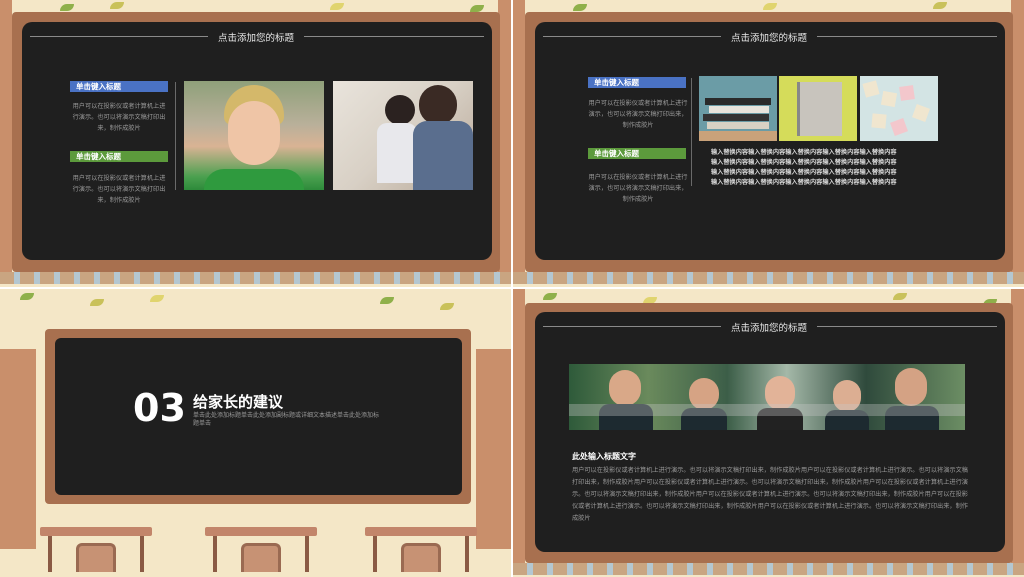  I want to click on section-number: 03, so click(159, 408).